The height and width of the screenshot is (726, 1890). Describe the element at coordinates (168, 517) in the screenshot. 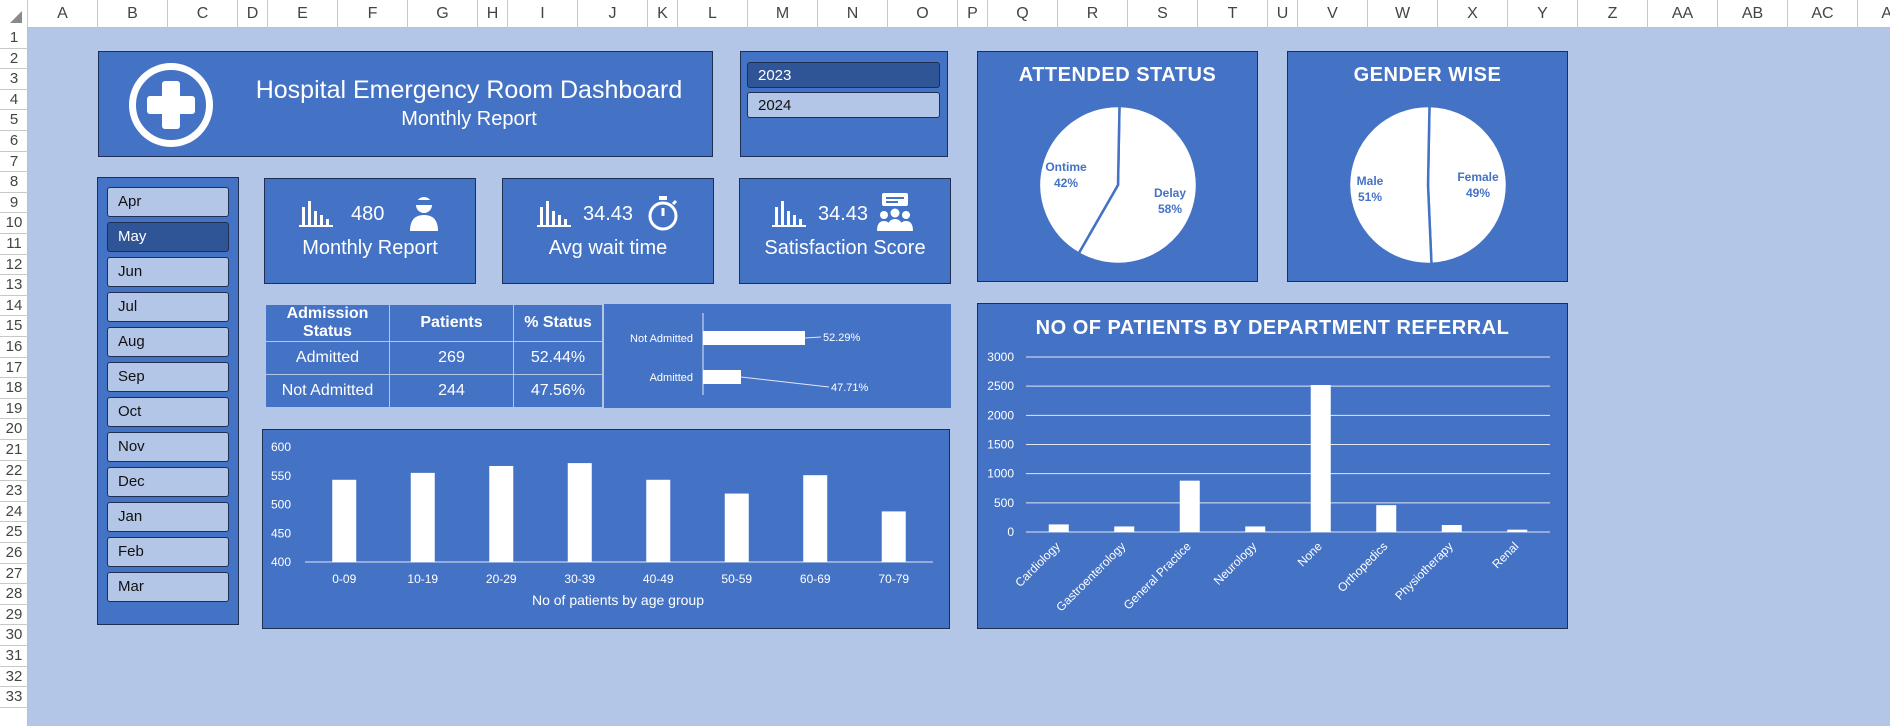

I see `month-jan-button: Jan` at that location.